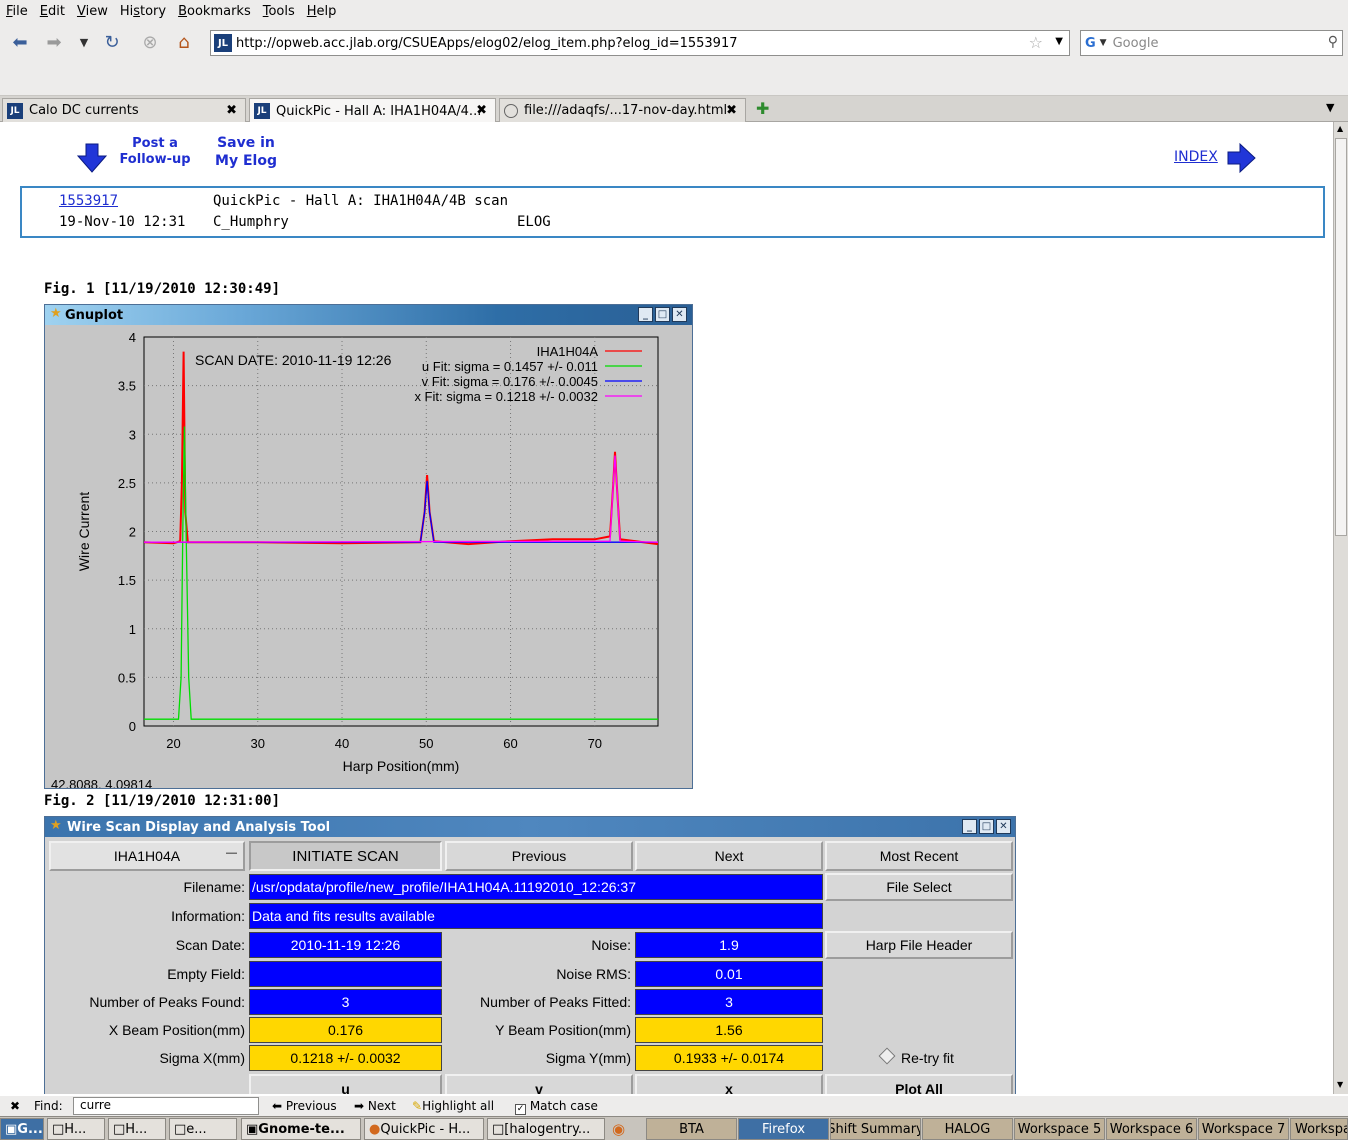 Image resolution: width=1348 pixels, height=1140 pixels. I want to click on checkbox-icon: ✓, so click(520, 1109).